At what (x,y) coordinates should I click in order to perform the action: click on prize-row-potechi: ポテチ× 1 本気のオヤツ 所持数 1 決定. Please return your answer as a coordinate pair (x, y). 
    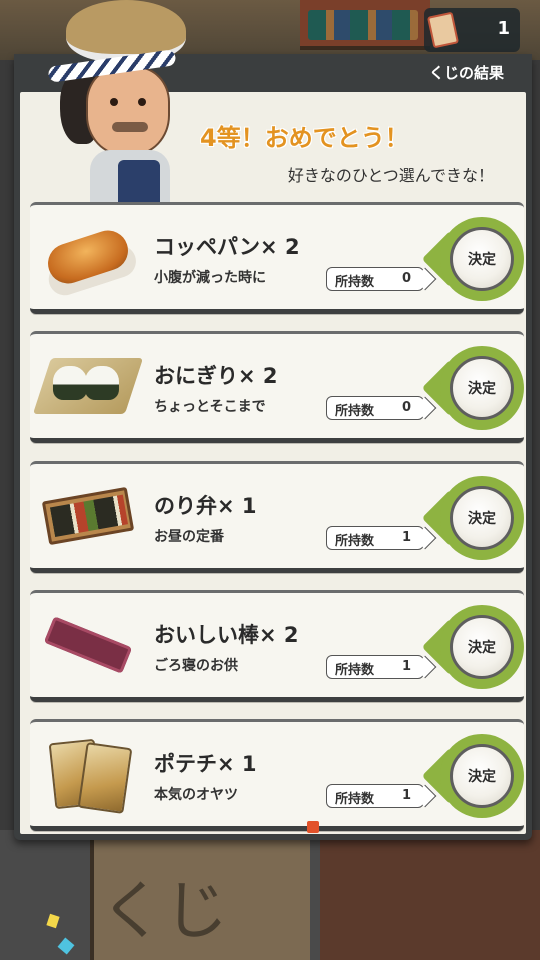
    Looking at the image, I should click on (277, 775).